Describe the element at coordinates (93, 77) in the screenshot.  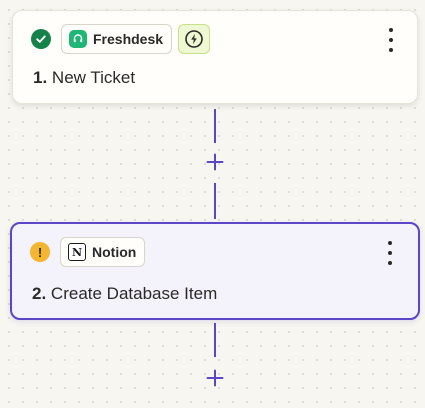
I see `step-name: New Ticket` at that location.